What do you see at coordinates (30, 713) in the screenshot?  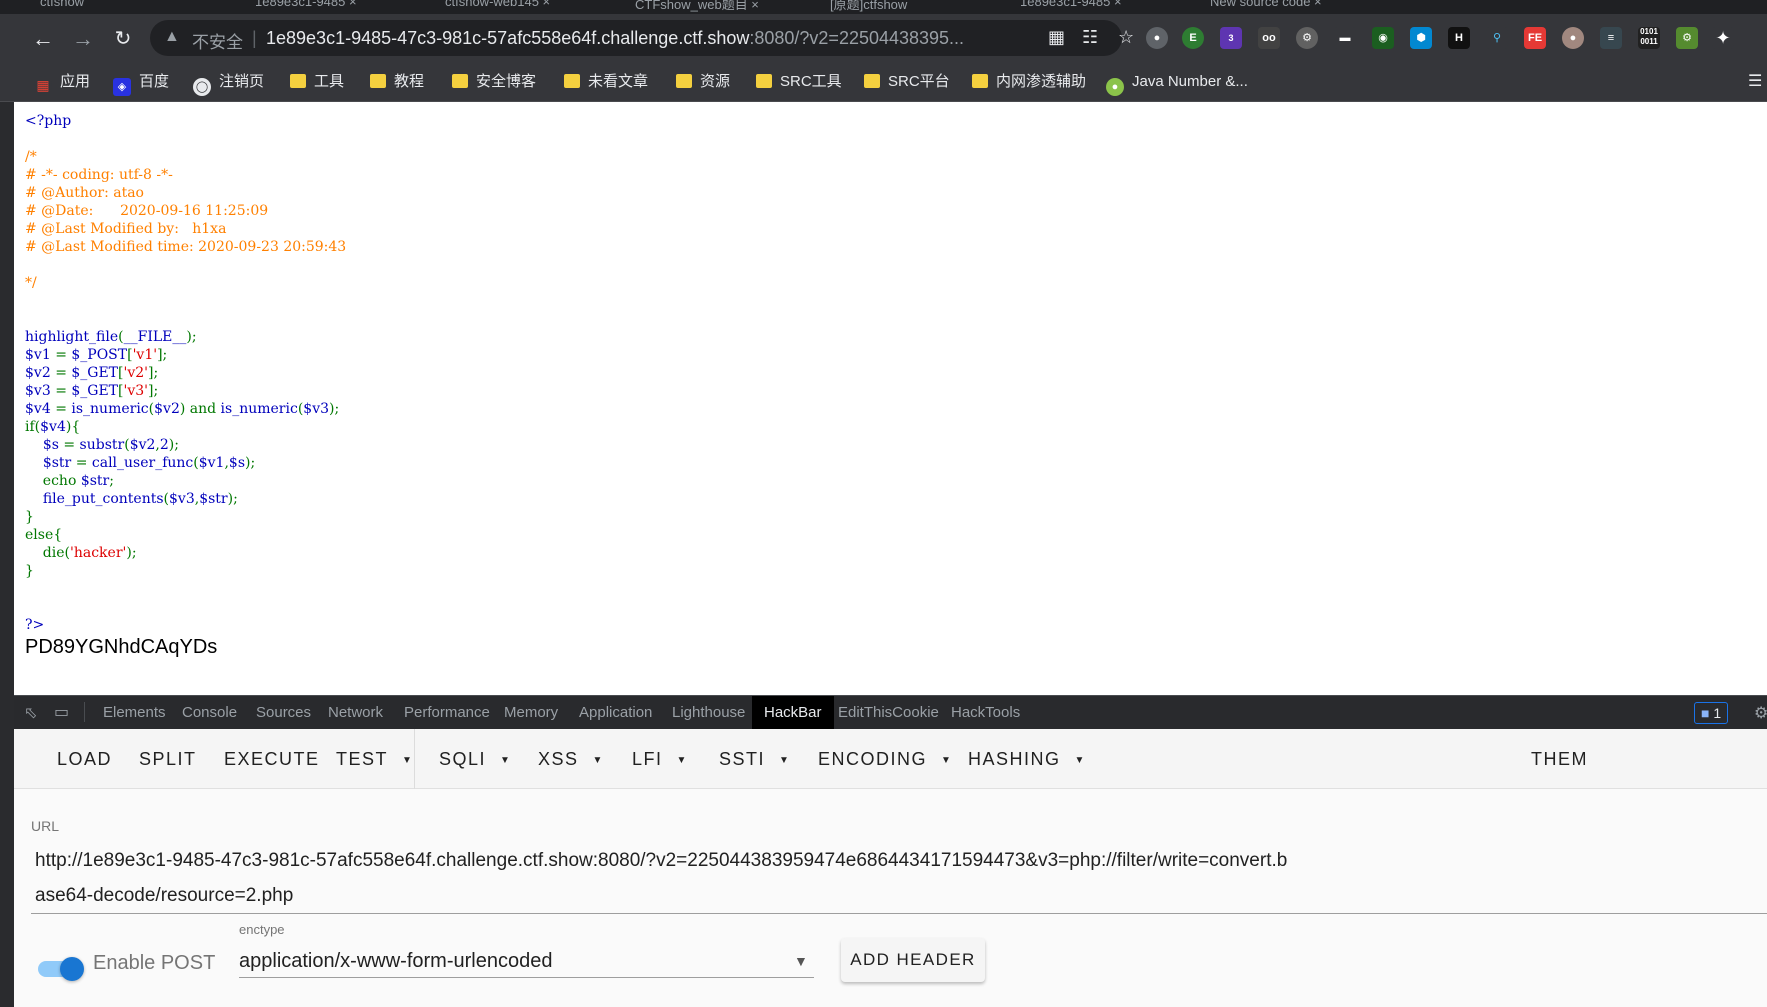 I see `inspect-element-icon: ⬁` at bounding box center [30, 713].